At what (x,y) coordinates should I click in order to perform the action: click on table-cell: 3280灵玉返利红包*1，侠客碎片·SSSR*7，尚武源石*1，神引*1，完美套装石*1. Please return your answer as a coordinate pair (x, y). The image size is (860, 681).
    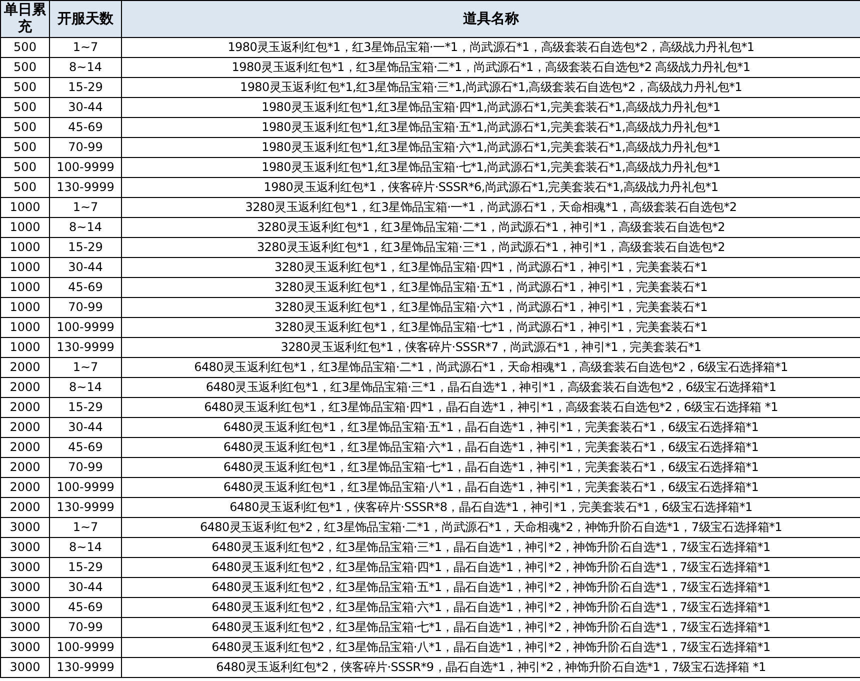
    Looking at the image, I should click on (491, 348).